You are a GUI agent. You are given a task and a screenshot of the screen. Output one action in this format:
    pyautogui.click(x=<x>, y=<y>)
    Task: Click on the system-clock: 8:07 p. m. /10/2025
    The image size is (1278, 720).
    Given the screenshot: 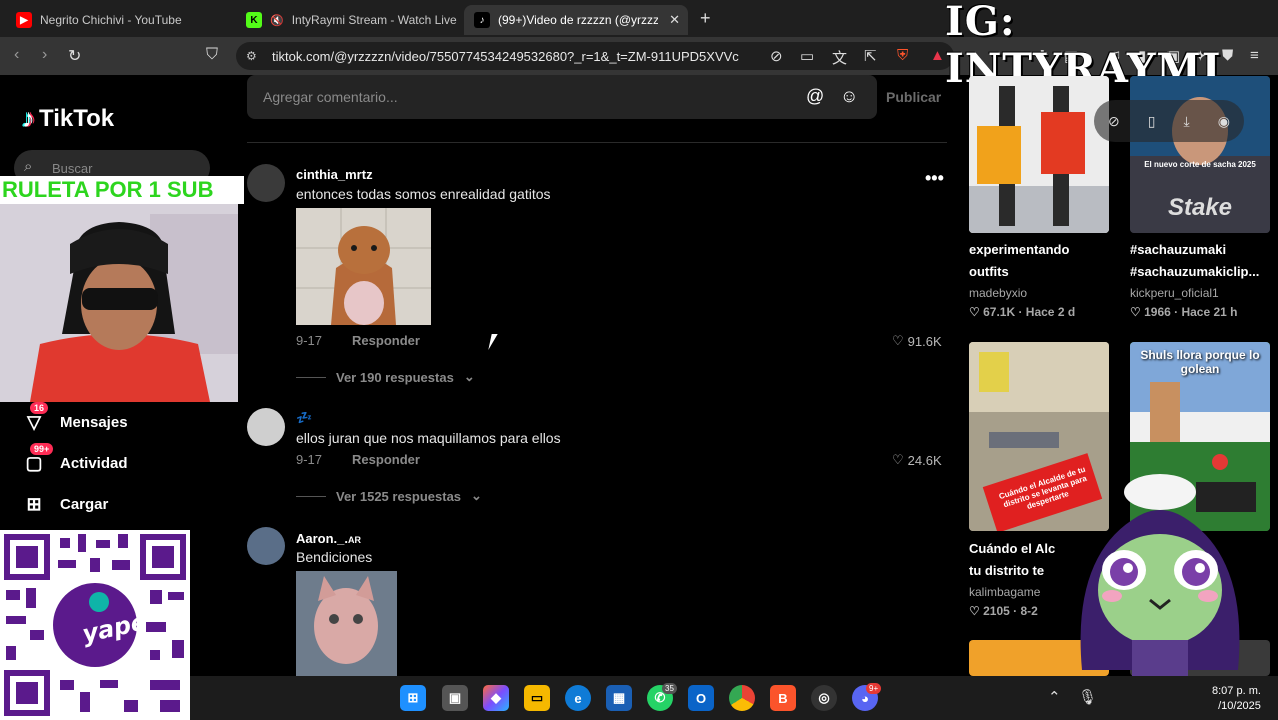 What is the action you would take?
    pyautogui.click(x=1236, y=699)
    